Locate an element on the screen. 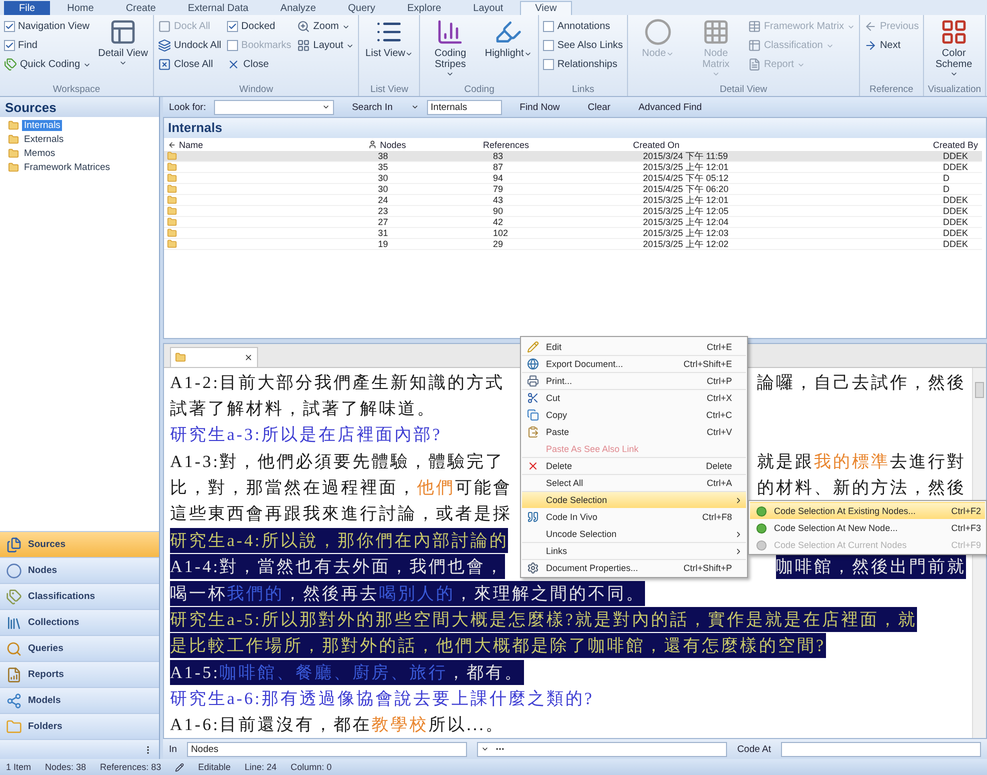 The height and width of the screenshot is (775, 987). navigation-button: Folders is located at coordinates (79, 726).